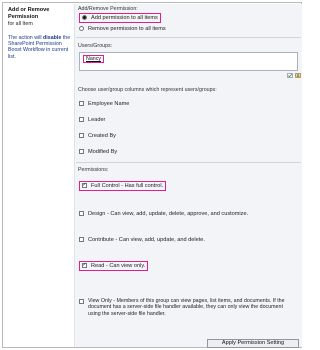 The height and width of the screenshot is (350, 320). What do you see at coordinates (124, 17) in the screenshot?
I see `radio-add-label: Add permission to all items` at bounding box center [124, 17].